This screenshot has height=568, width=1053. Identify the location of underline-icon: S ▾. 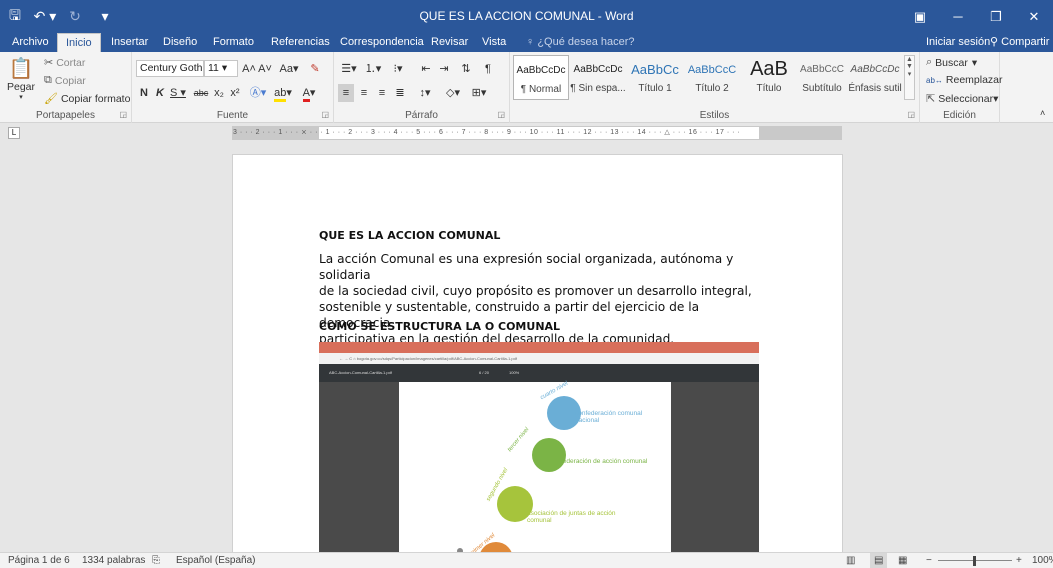
(178, 93).